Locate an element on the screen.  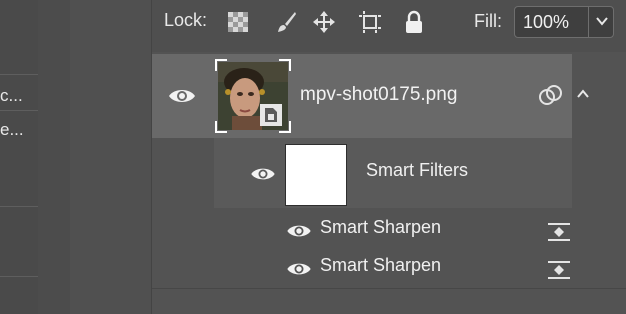
link-circles-icon is located at coordinates (551, 95).